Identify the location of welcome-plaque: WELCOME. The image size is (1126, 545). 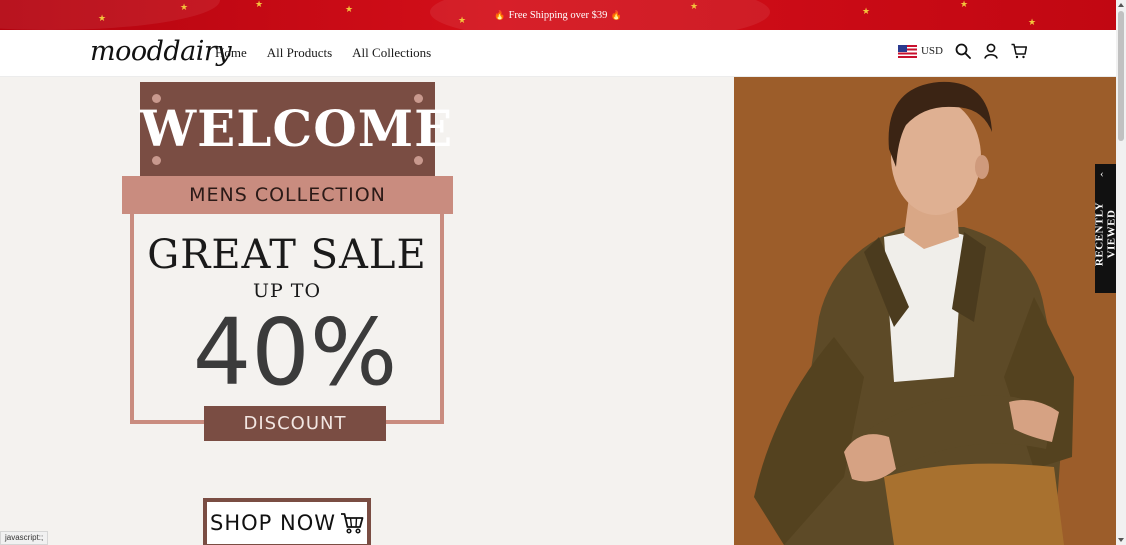
(297, 130).